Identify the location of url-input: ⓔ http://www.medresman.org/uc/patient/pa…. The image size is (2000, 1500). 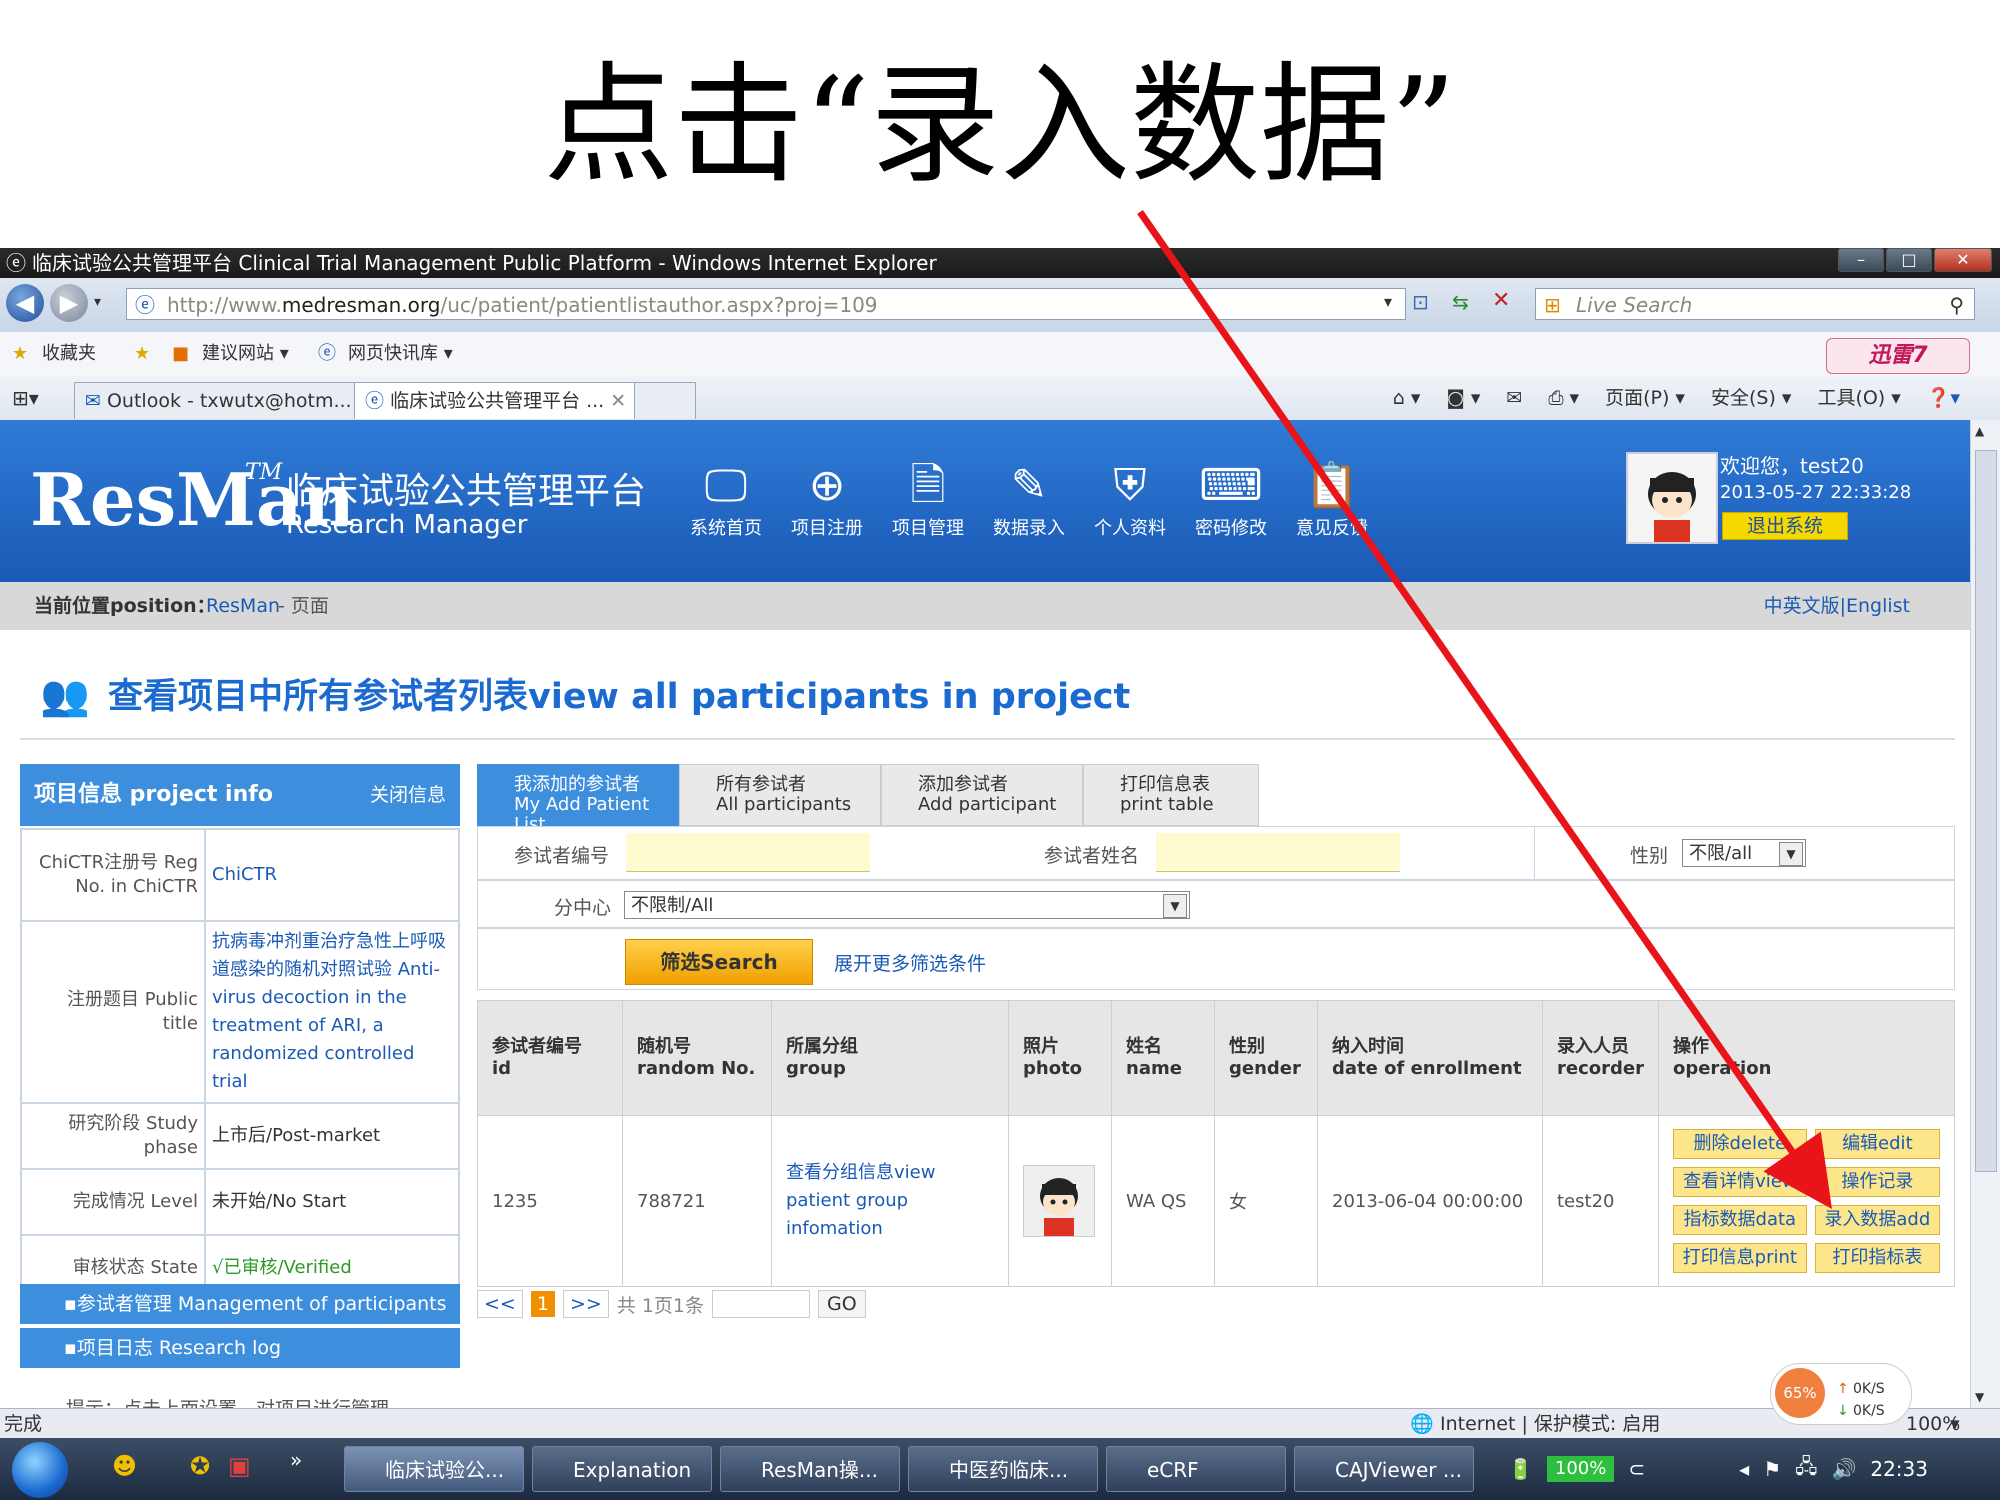
(766, 304).